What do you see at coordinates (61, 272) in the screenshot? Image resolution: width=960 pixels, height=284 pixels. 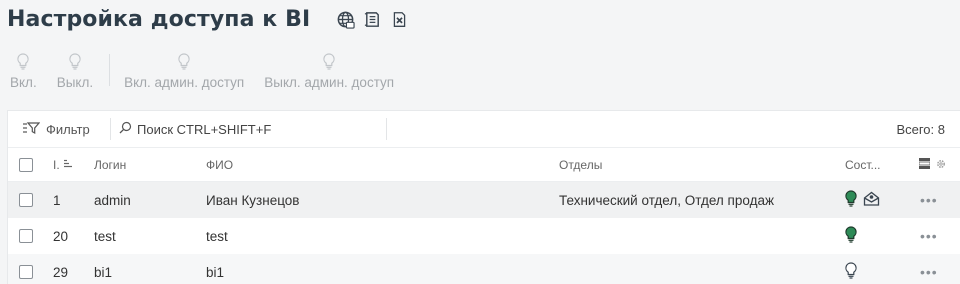 I see `cell-id: 29` at bounding box center [61, 272].